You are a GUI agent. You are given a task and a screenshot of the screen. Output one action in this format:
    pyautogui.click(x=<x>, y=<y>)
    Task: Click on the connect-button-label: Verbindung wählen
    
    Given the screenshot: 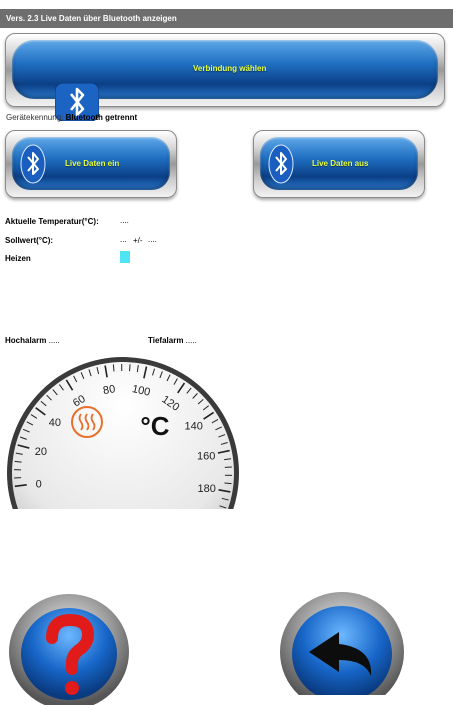 What is the action you would take?
    pyautogui.click(x=229, y=68)
    